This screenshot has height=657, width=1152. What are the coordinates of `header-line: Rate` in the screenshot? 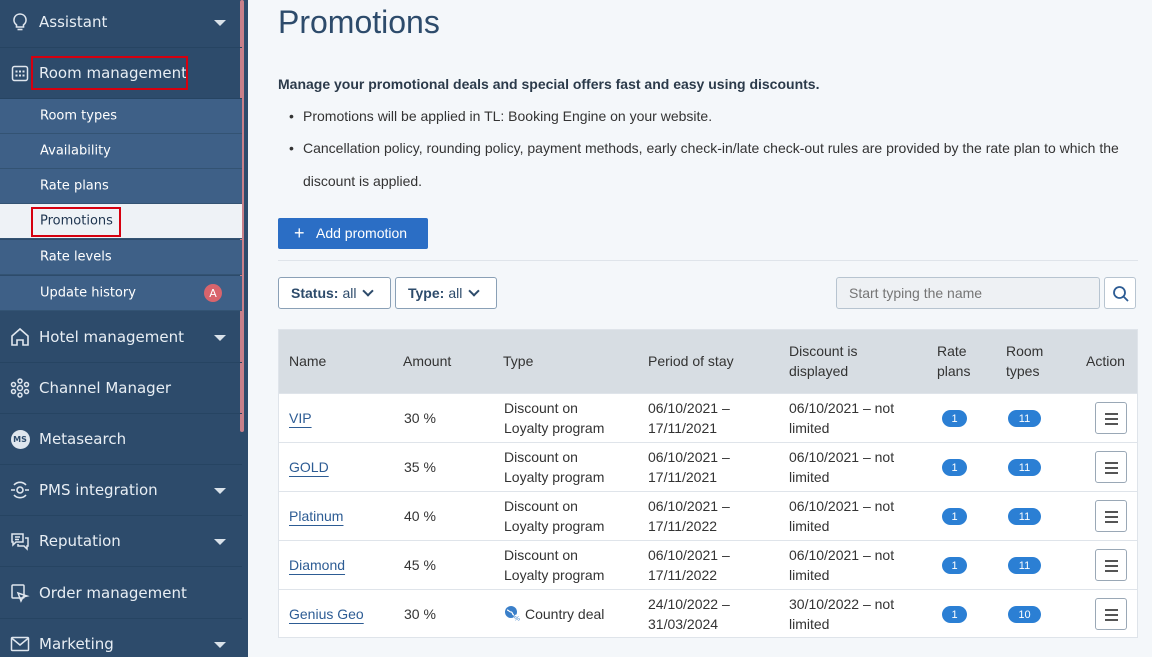 It's located at (952, 351).